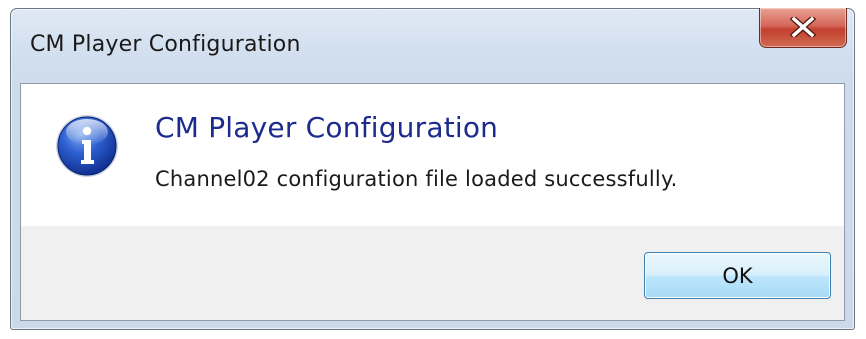  I want to click on close-button, so click(803, 28).